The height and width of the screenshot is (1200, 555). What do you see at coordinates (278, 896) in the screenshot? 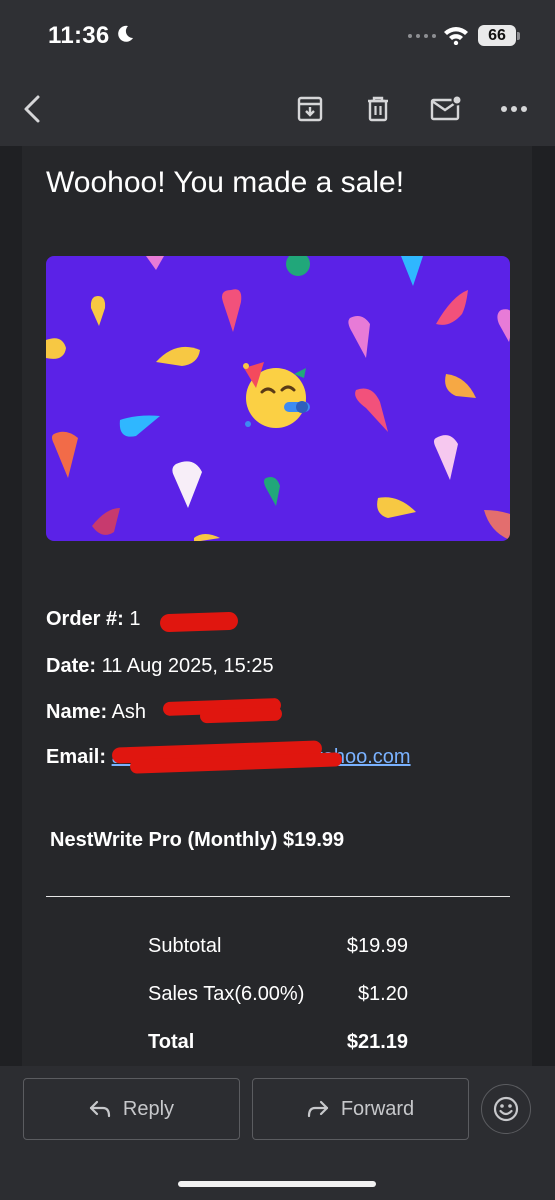
I see `divider` at bounding box center [278, 896].